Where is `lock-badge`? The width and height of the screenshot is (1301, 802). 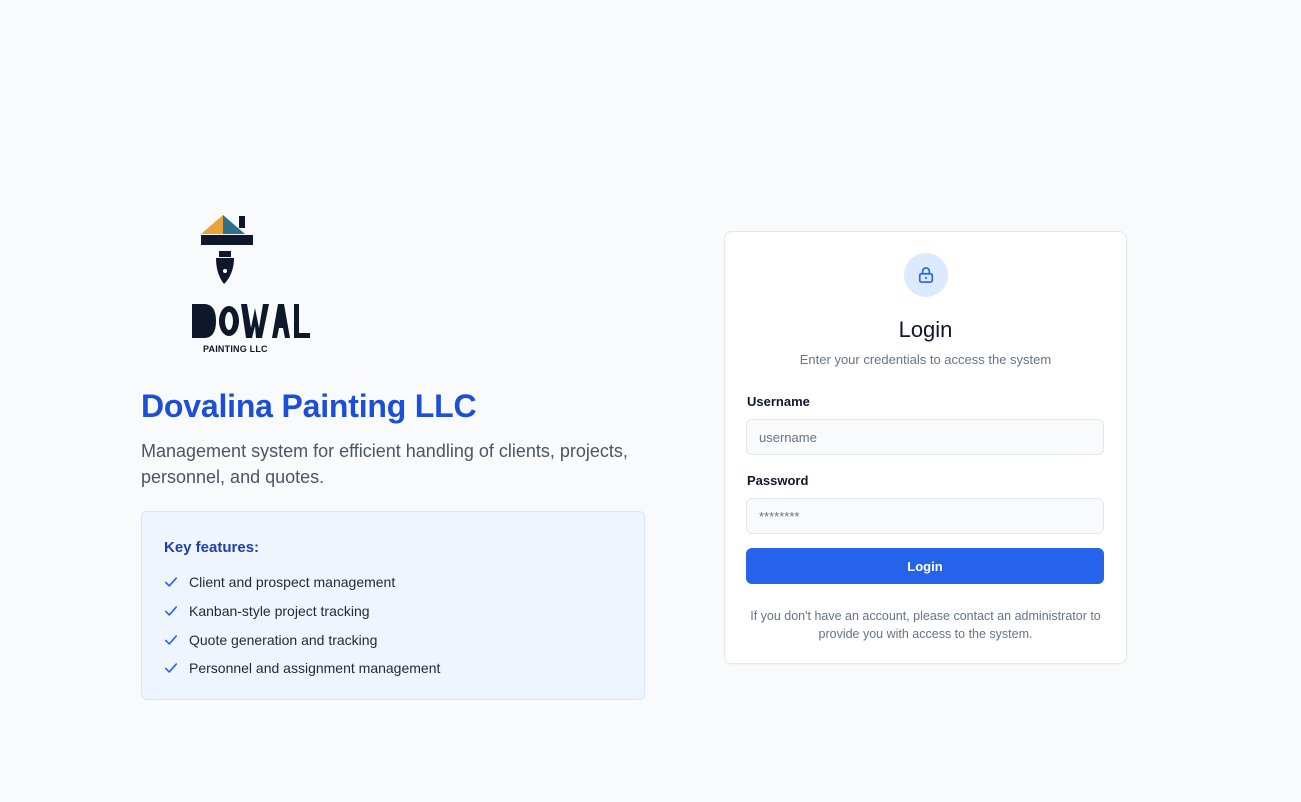 lock-badge is located at coordinates (926, 275).